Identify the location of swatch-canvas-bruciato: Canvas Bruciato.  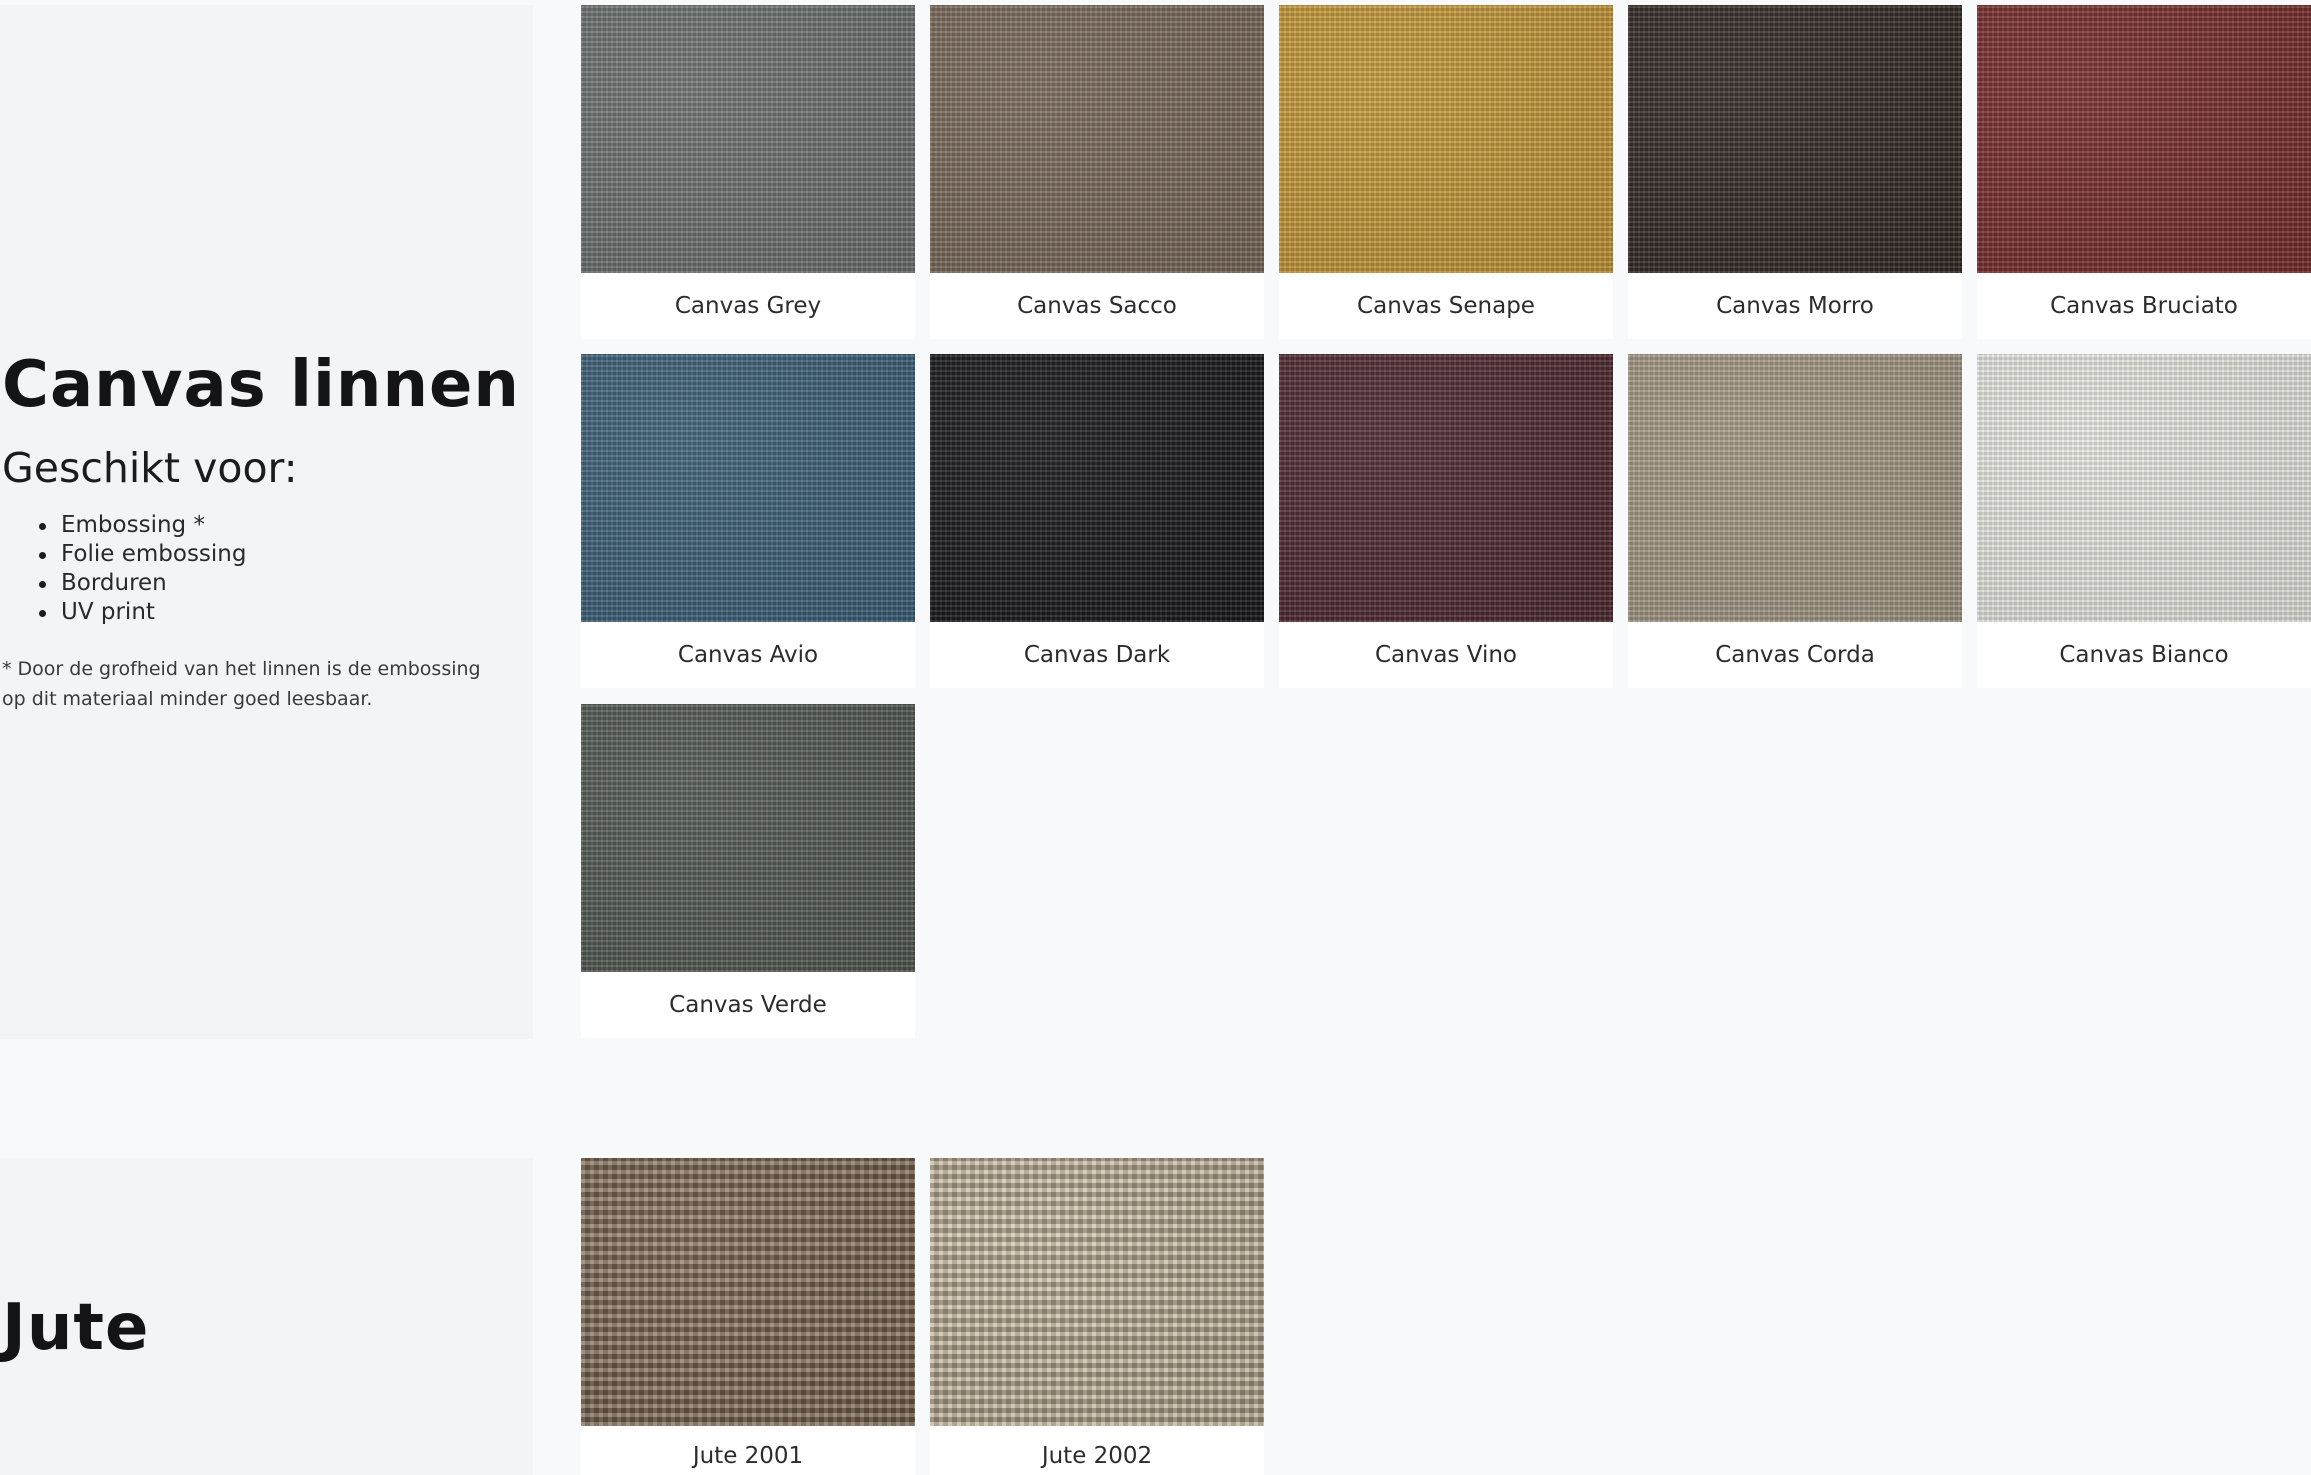
(2144, 172).